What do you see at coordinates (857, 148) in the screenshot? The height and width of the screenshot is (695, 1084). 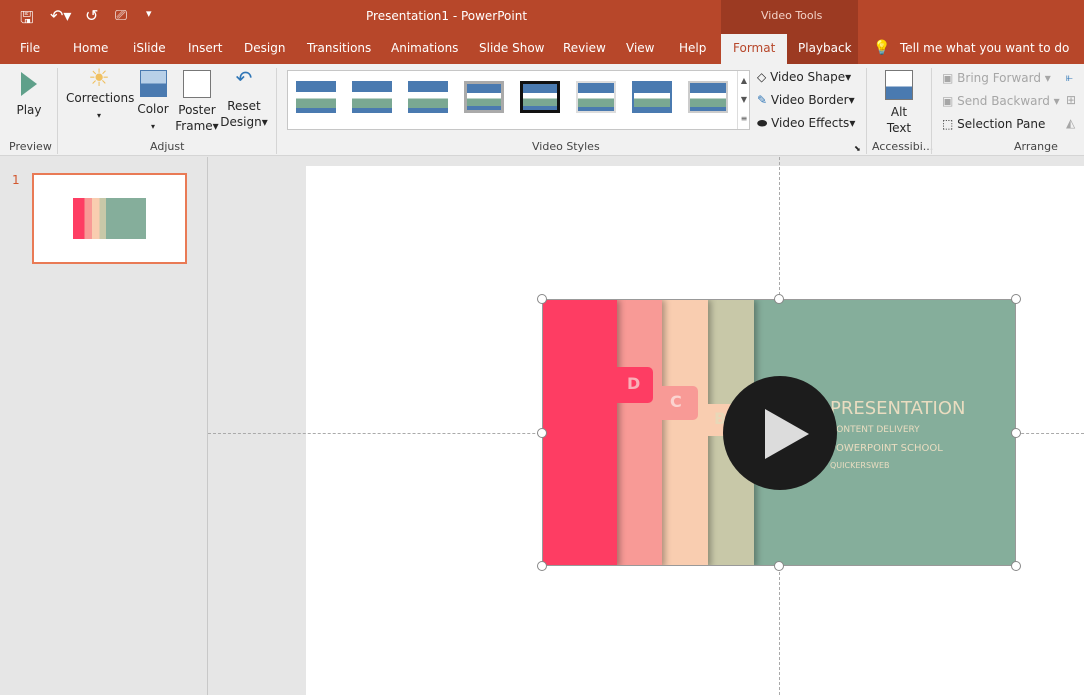 I see `dialog-launcher-icon: ⬊` at bounding box center [857, 148].